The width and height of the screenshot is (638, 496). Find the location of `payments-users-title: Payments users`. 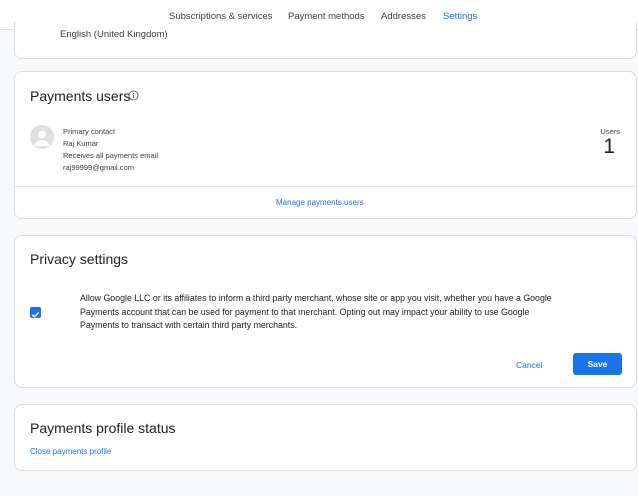

payments-users-title: Payments users is located at coordinates (80, 96).